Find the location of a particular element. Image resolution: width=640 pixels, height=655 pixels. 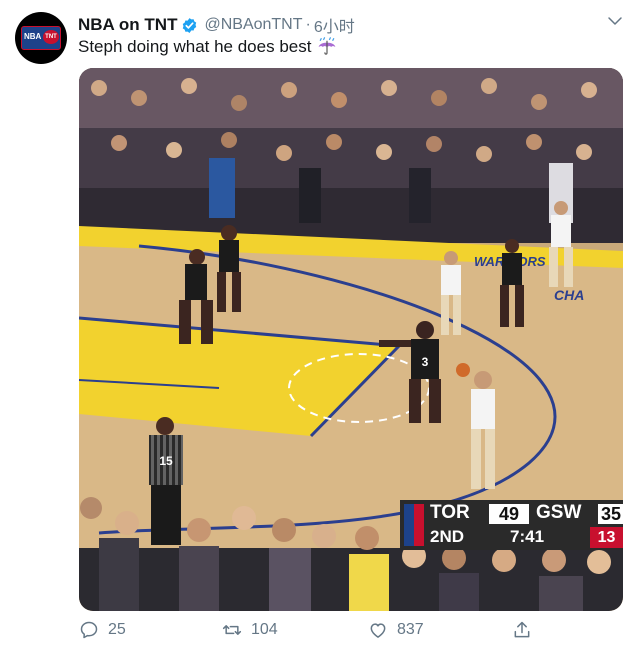

avatar-text-right: TNT is located at coordinates (51, 37).